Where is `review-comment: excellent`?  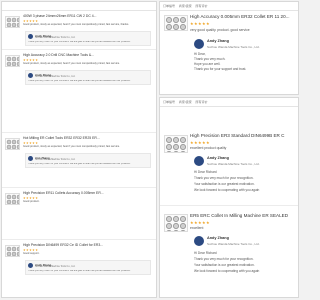 review-comment: excellent is located at coordinates (197, 228).